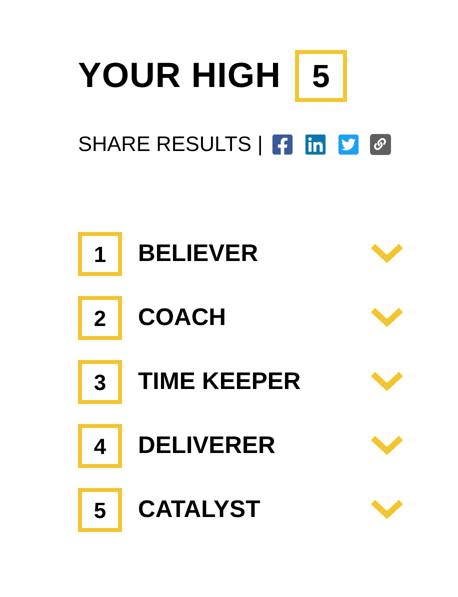  I want to click on strength-name: CATALYST, so click(200, 510).